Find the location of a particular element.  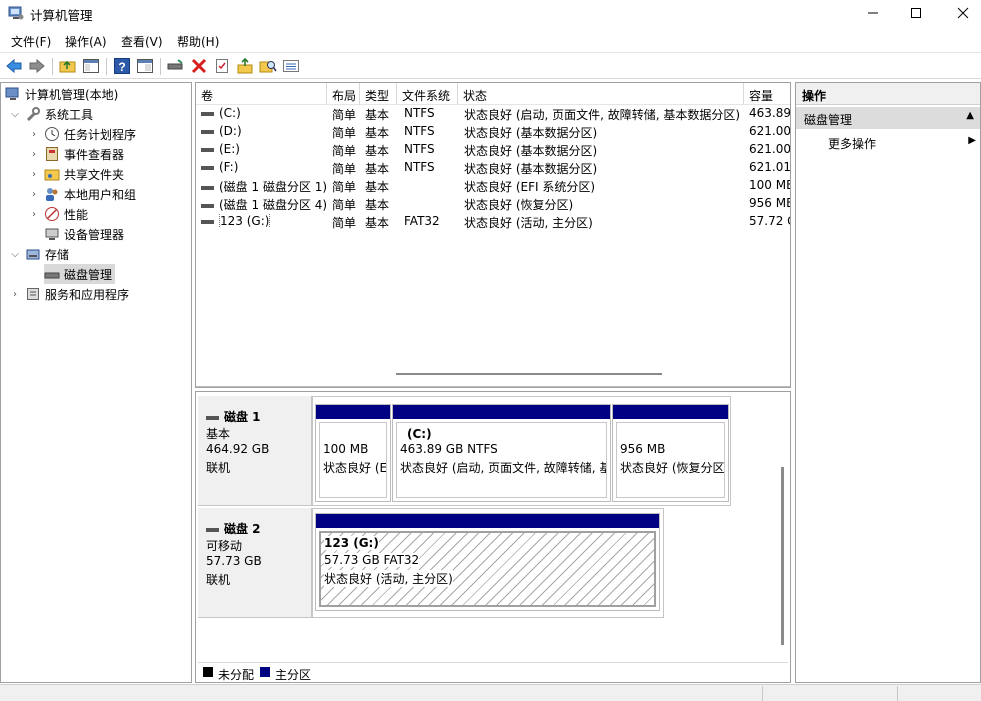

tree-label: 存储 is located at coordinates (57, 254).